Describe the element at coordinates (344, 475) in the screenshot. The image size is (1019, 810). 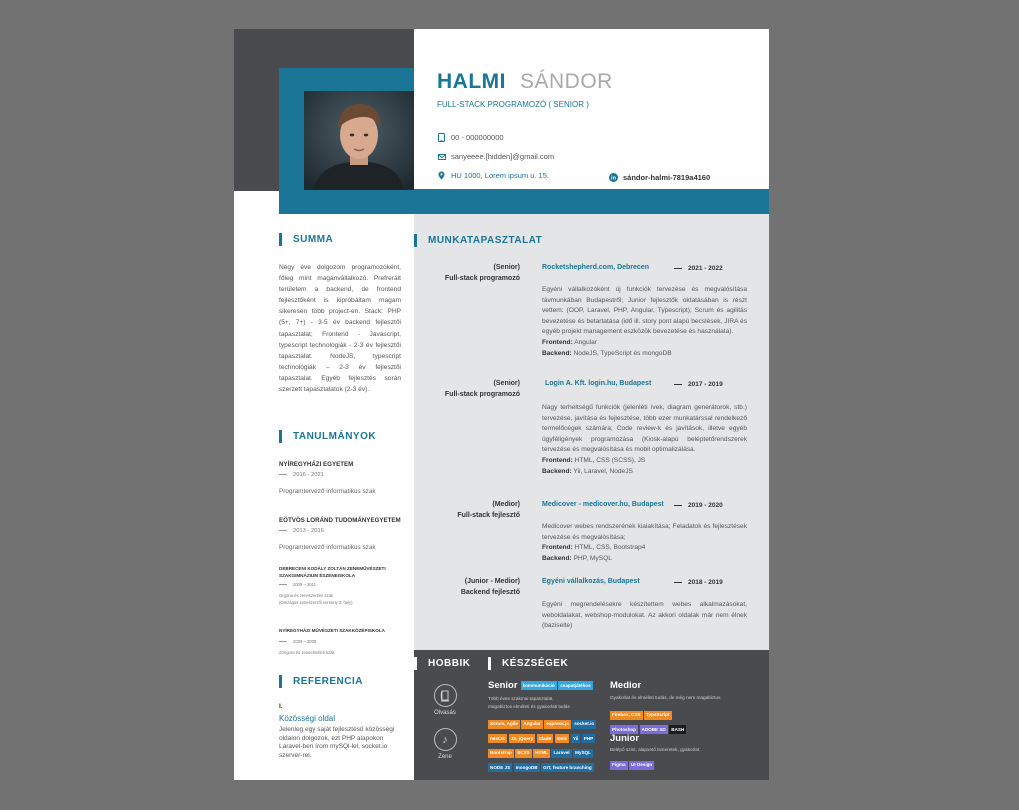
I see `school-date: 2016 - 2021` at that location.